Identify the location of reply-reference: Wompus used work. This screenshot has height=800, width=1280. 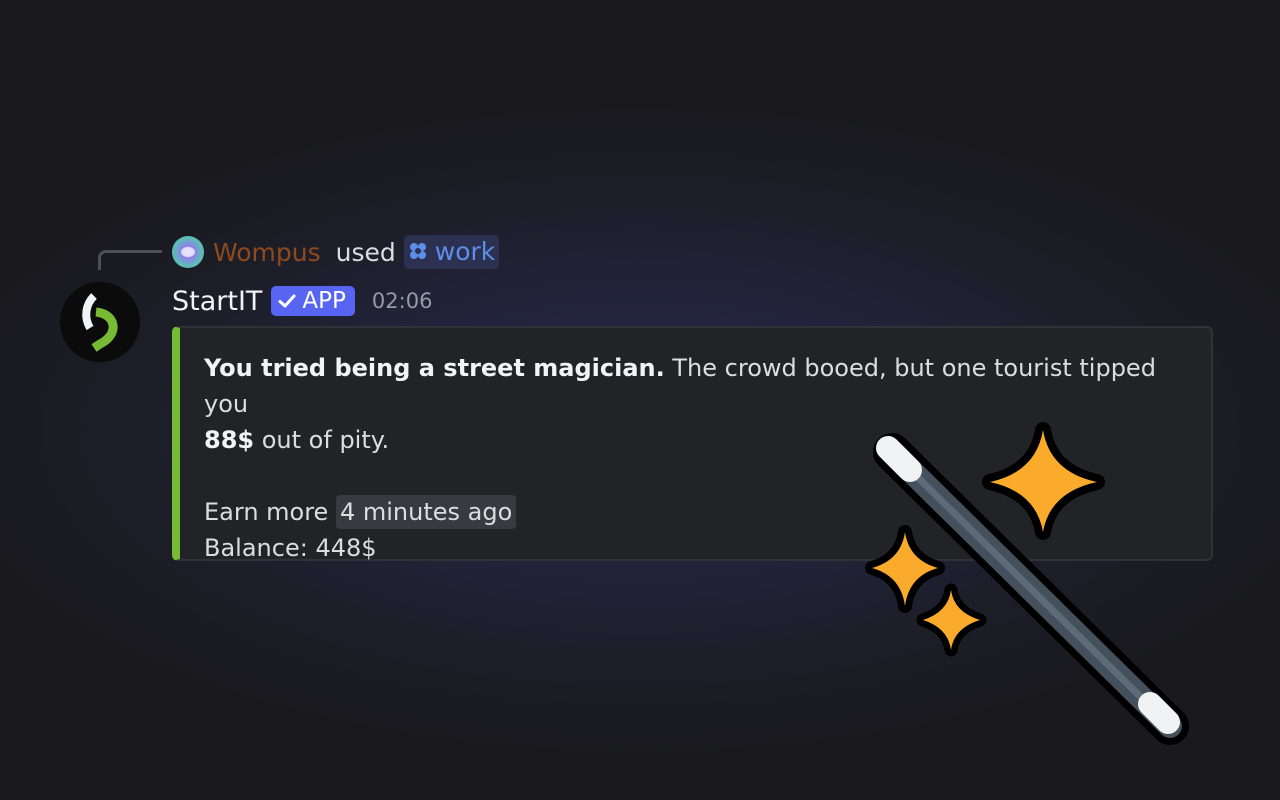
(336, 252).